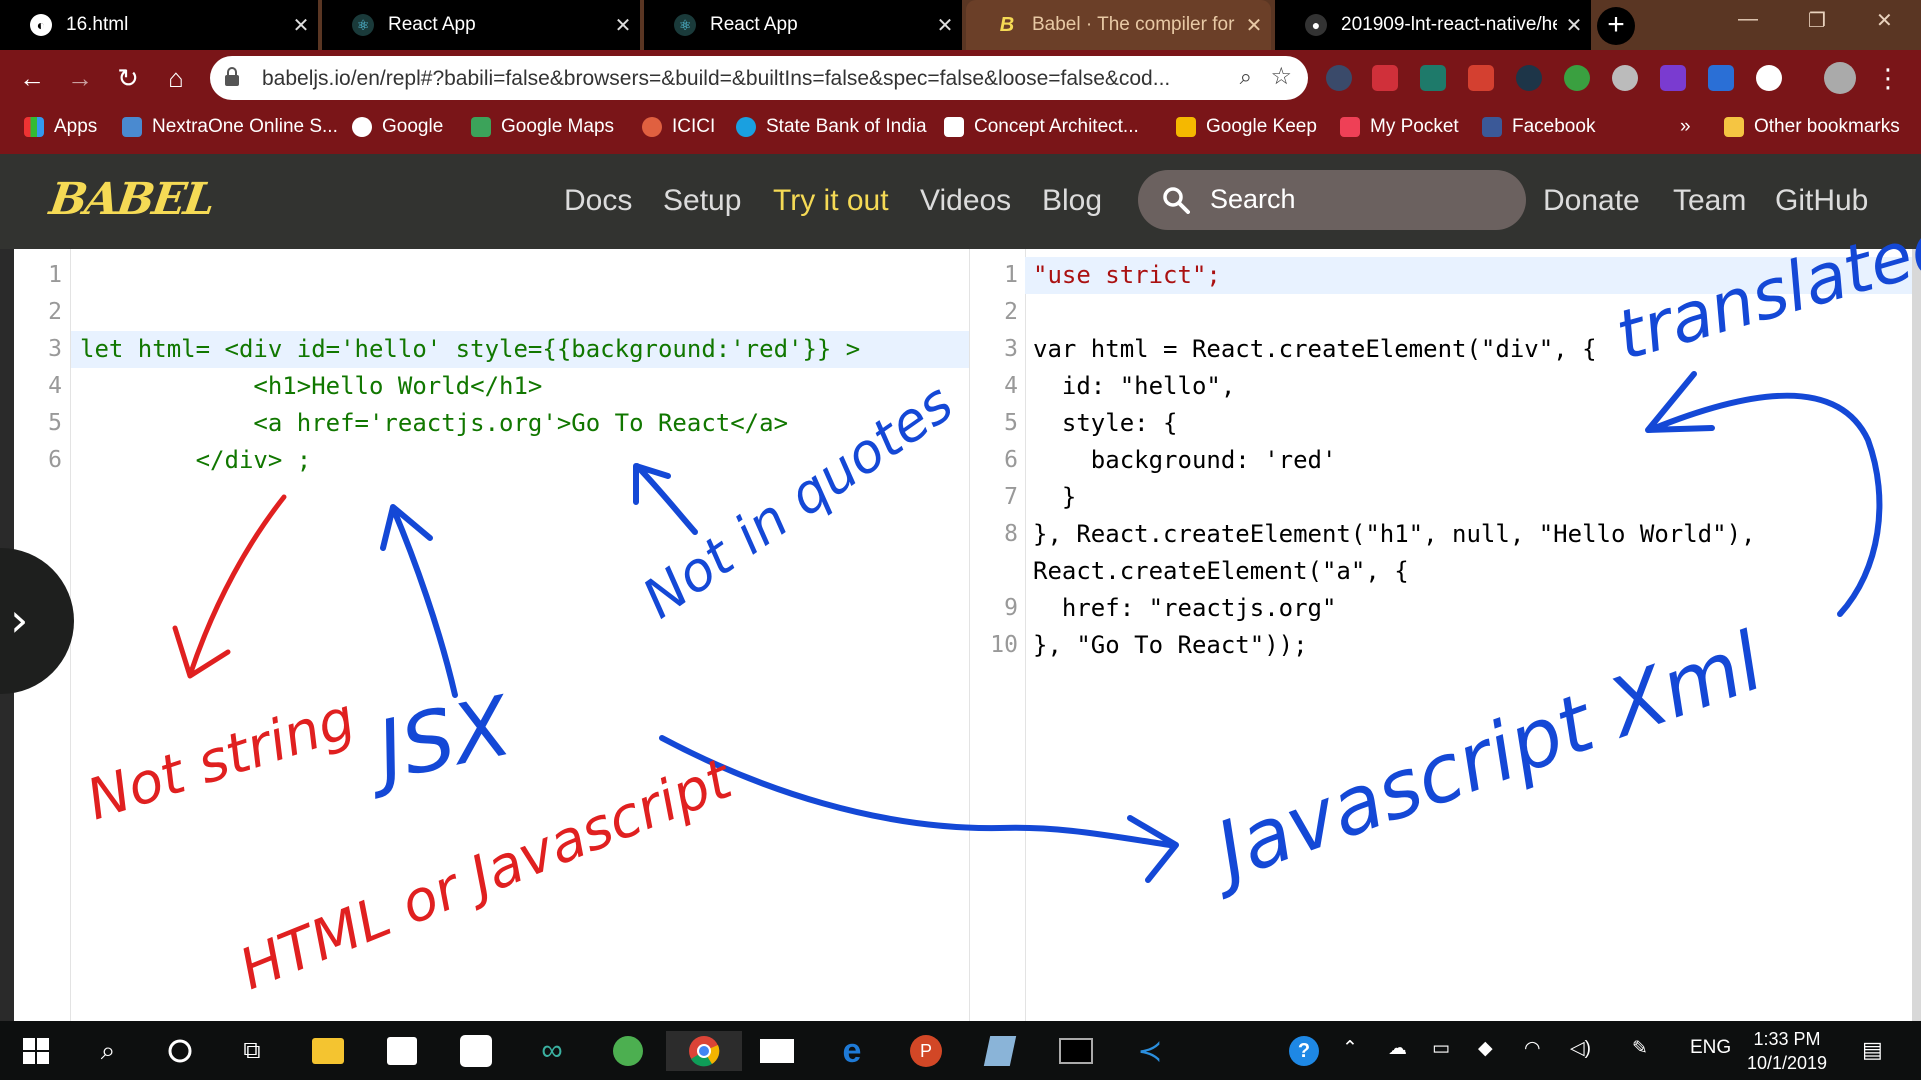 This screenshot has width=1921, height=1080. What do you see at coordinates (598, 201) in the screenshot?
I see `nav-docs: Docs` at bounding box center [598, 201].